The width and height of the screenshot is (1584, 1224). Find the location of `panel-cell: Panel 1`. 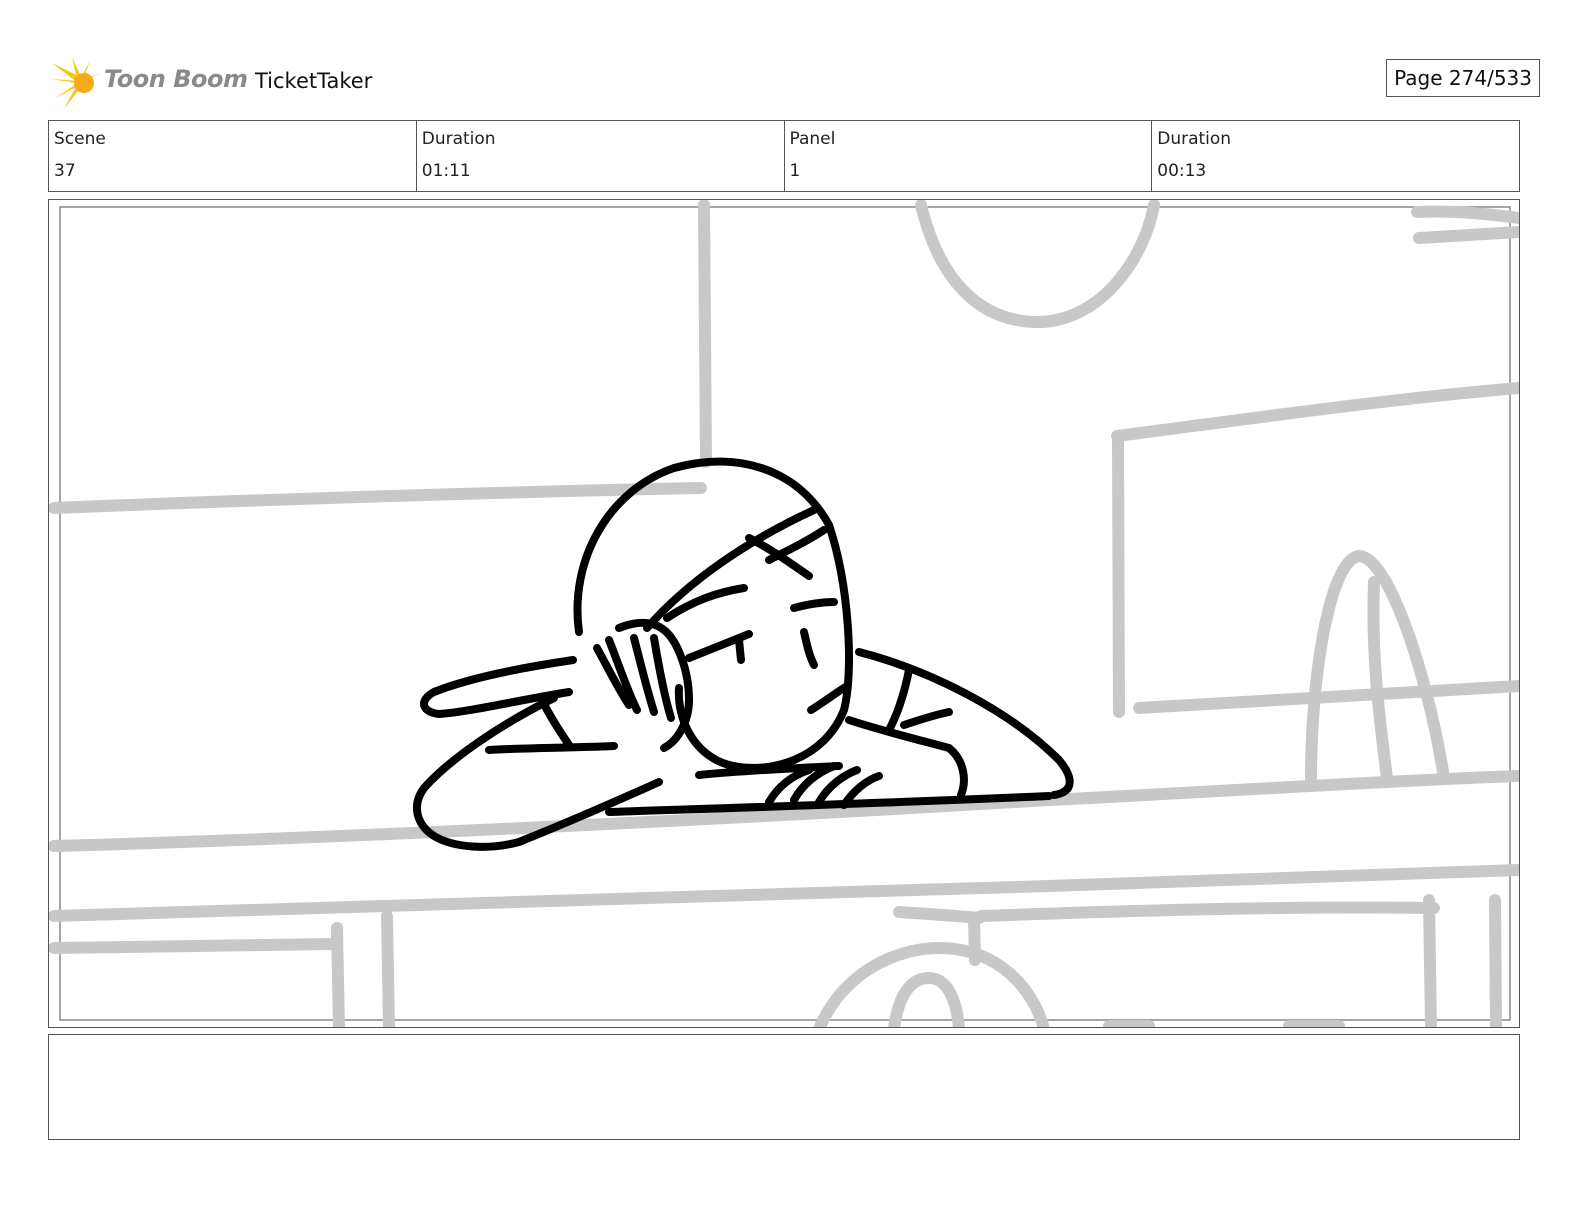

panel-cell: Panel 1 is located at coordinates (969, 156).